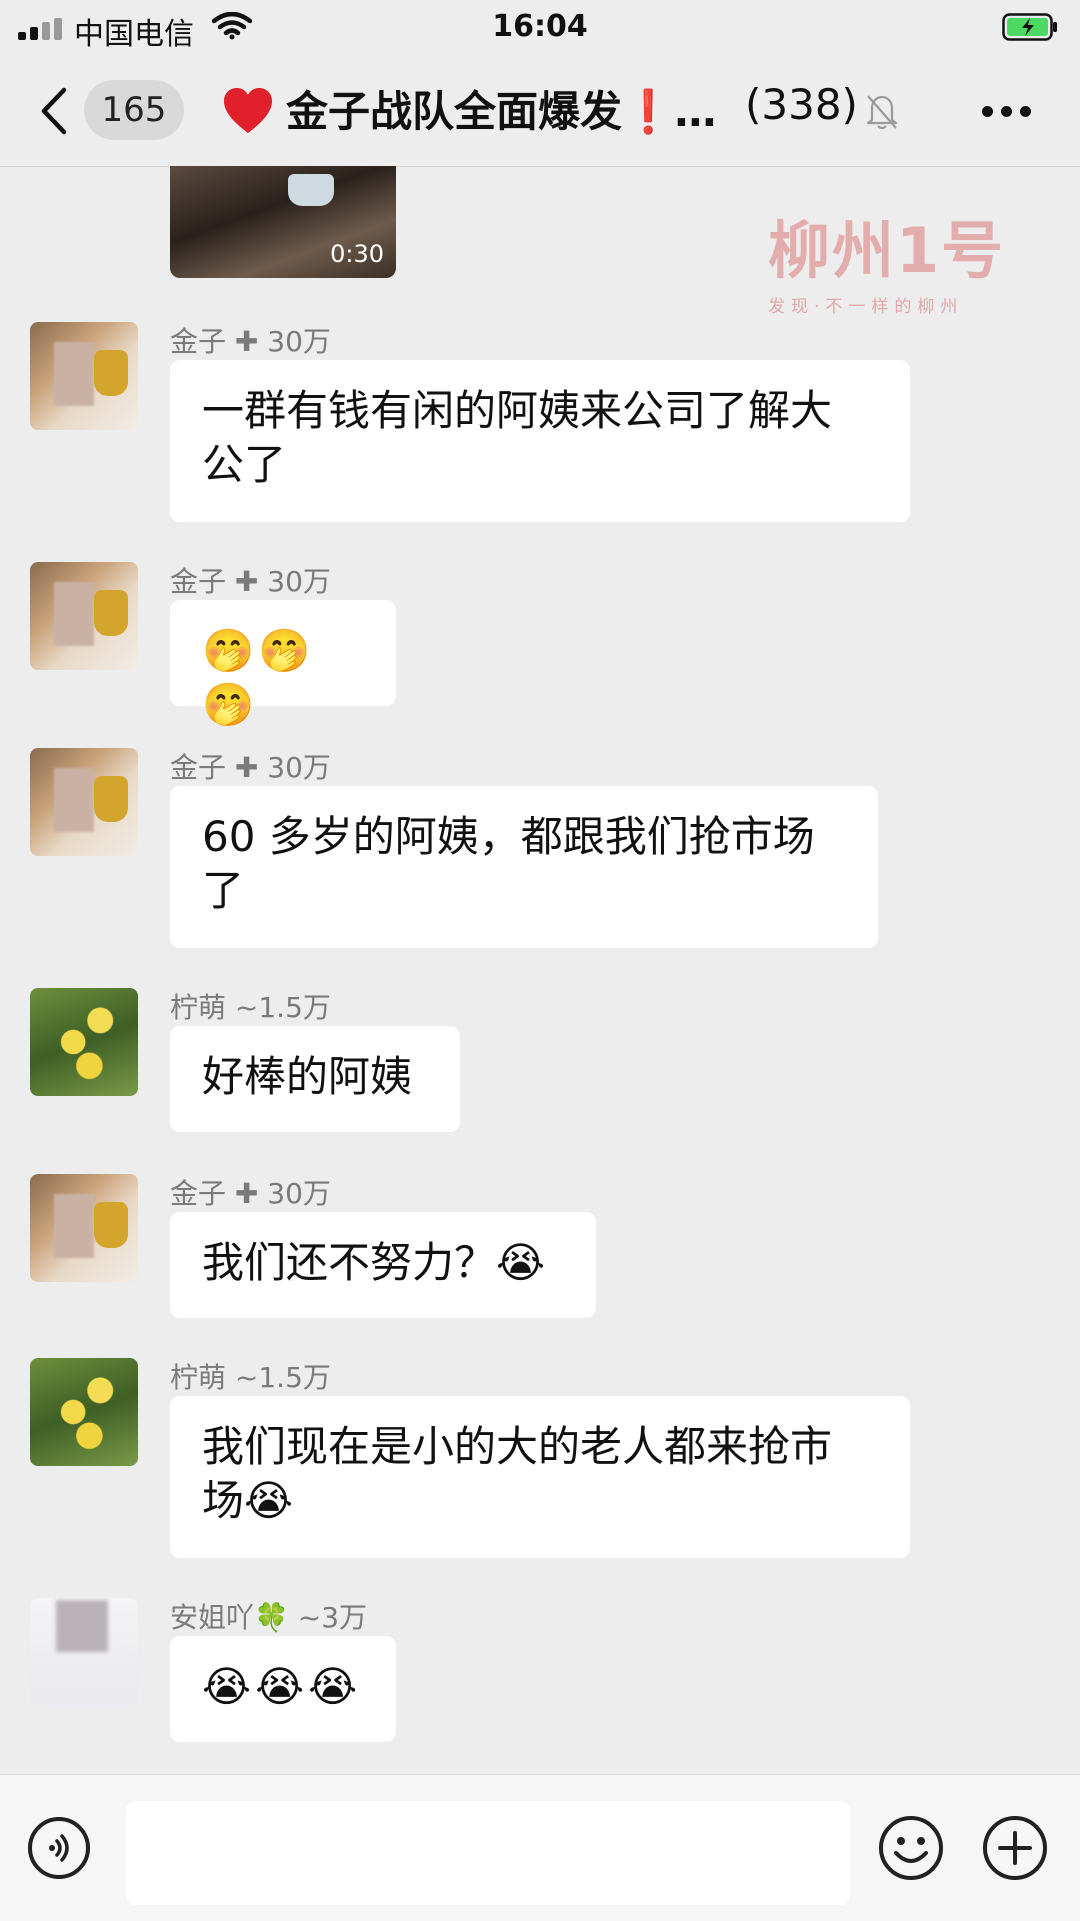 The height and width of the screenshot is (1921, 1080). What do you see at coordinates (524, 867) in the screenshot?
I see `message-bubble: 60 多岁的阿姨，都跟我们抢市场 了` at bounding box center [524, 867].